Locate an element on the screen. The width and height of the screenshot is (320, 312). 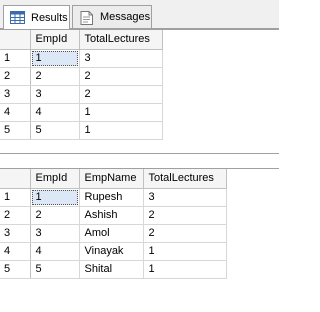
table-row: 1 1 3 is located at coordinates (81, 58).